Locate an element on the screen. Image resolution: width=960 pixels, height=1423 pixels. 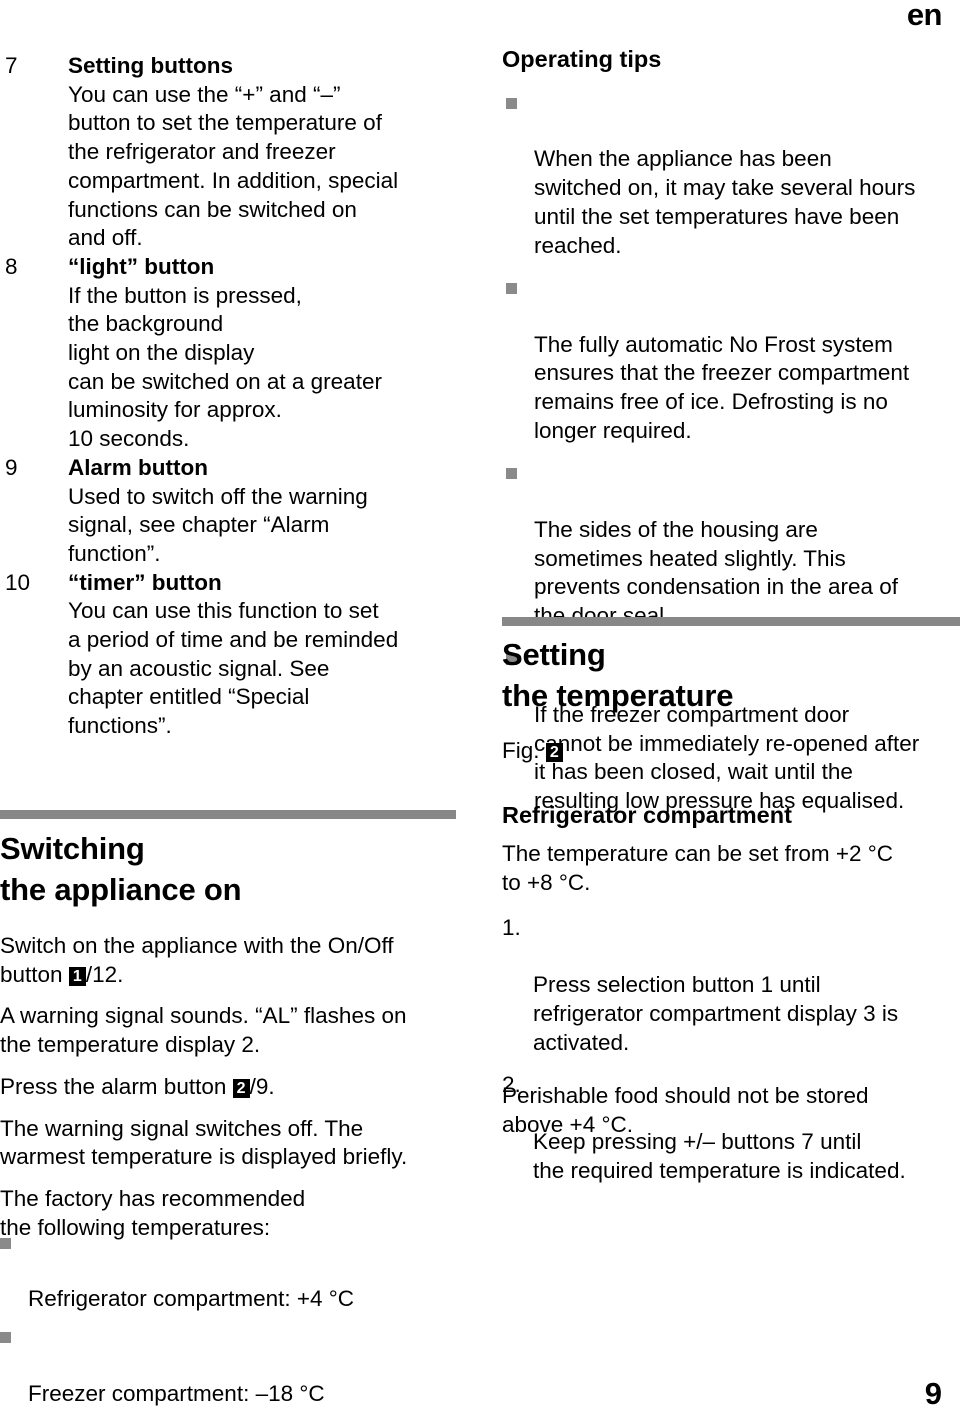
figure-reference: Fig. 2 is located at coordinates (532, 751).